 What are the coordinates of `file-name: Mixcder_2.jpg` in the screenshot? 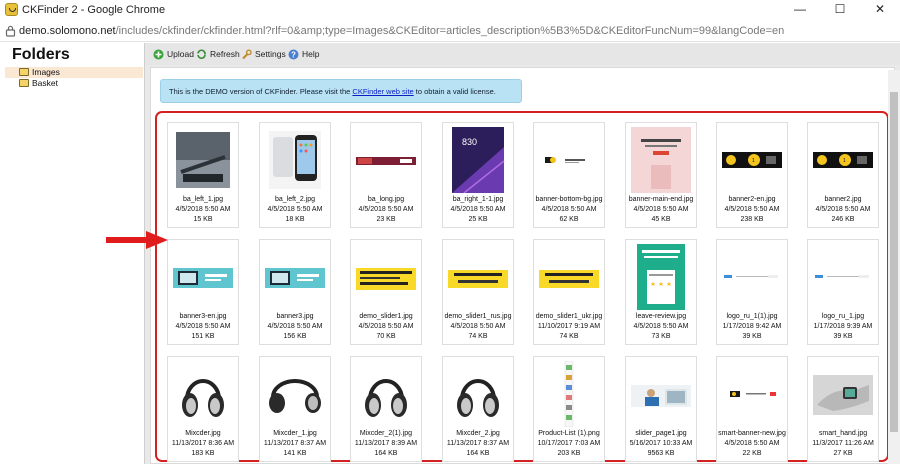 It's located at (478, 433).